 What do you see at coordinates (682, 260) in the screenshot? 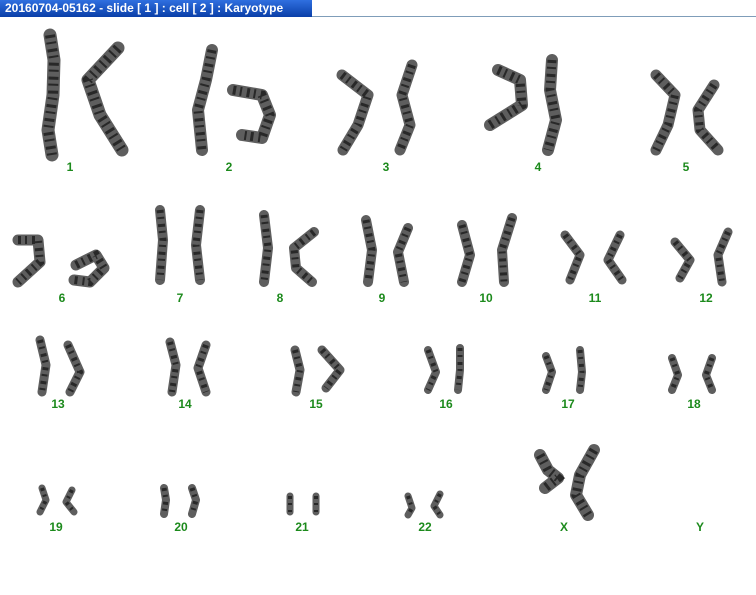
I see `chromosome-12-left` at bounding box center [682, 260].